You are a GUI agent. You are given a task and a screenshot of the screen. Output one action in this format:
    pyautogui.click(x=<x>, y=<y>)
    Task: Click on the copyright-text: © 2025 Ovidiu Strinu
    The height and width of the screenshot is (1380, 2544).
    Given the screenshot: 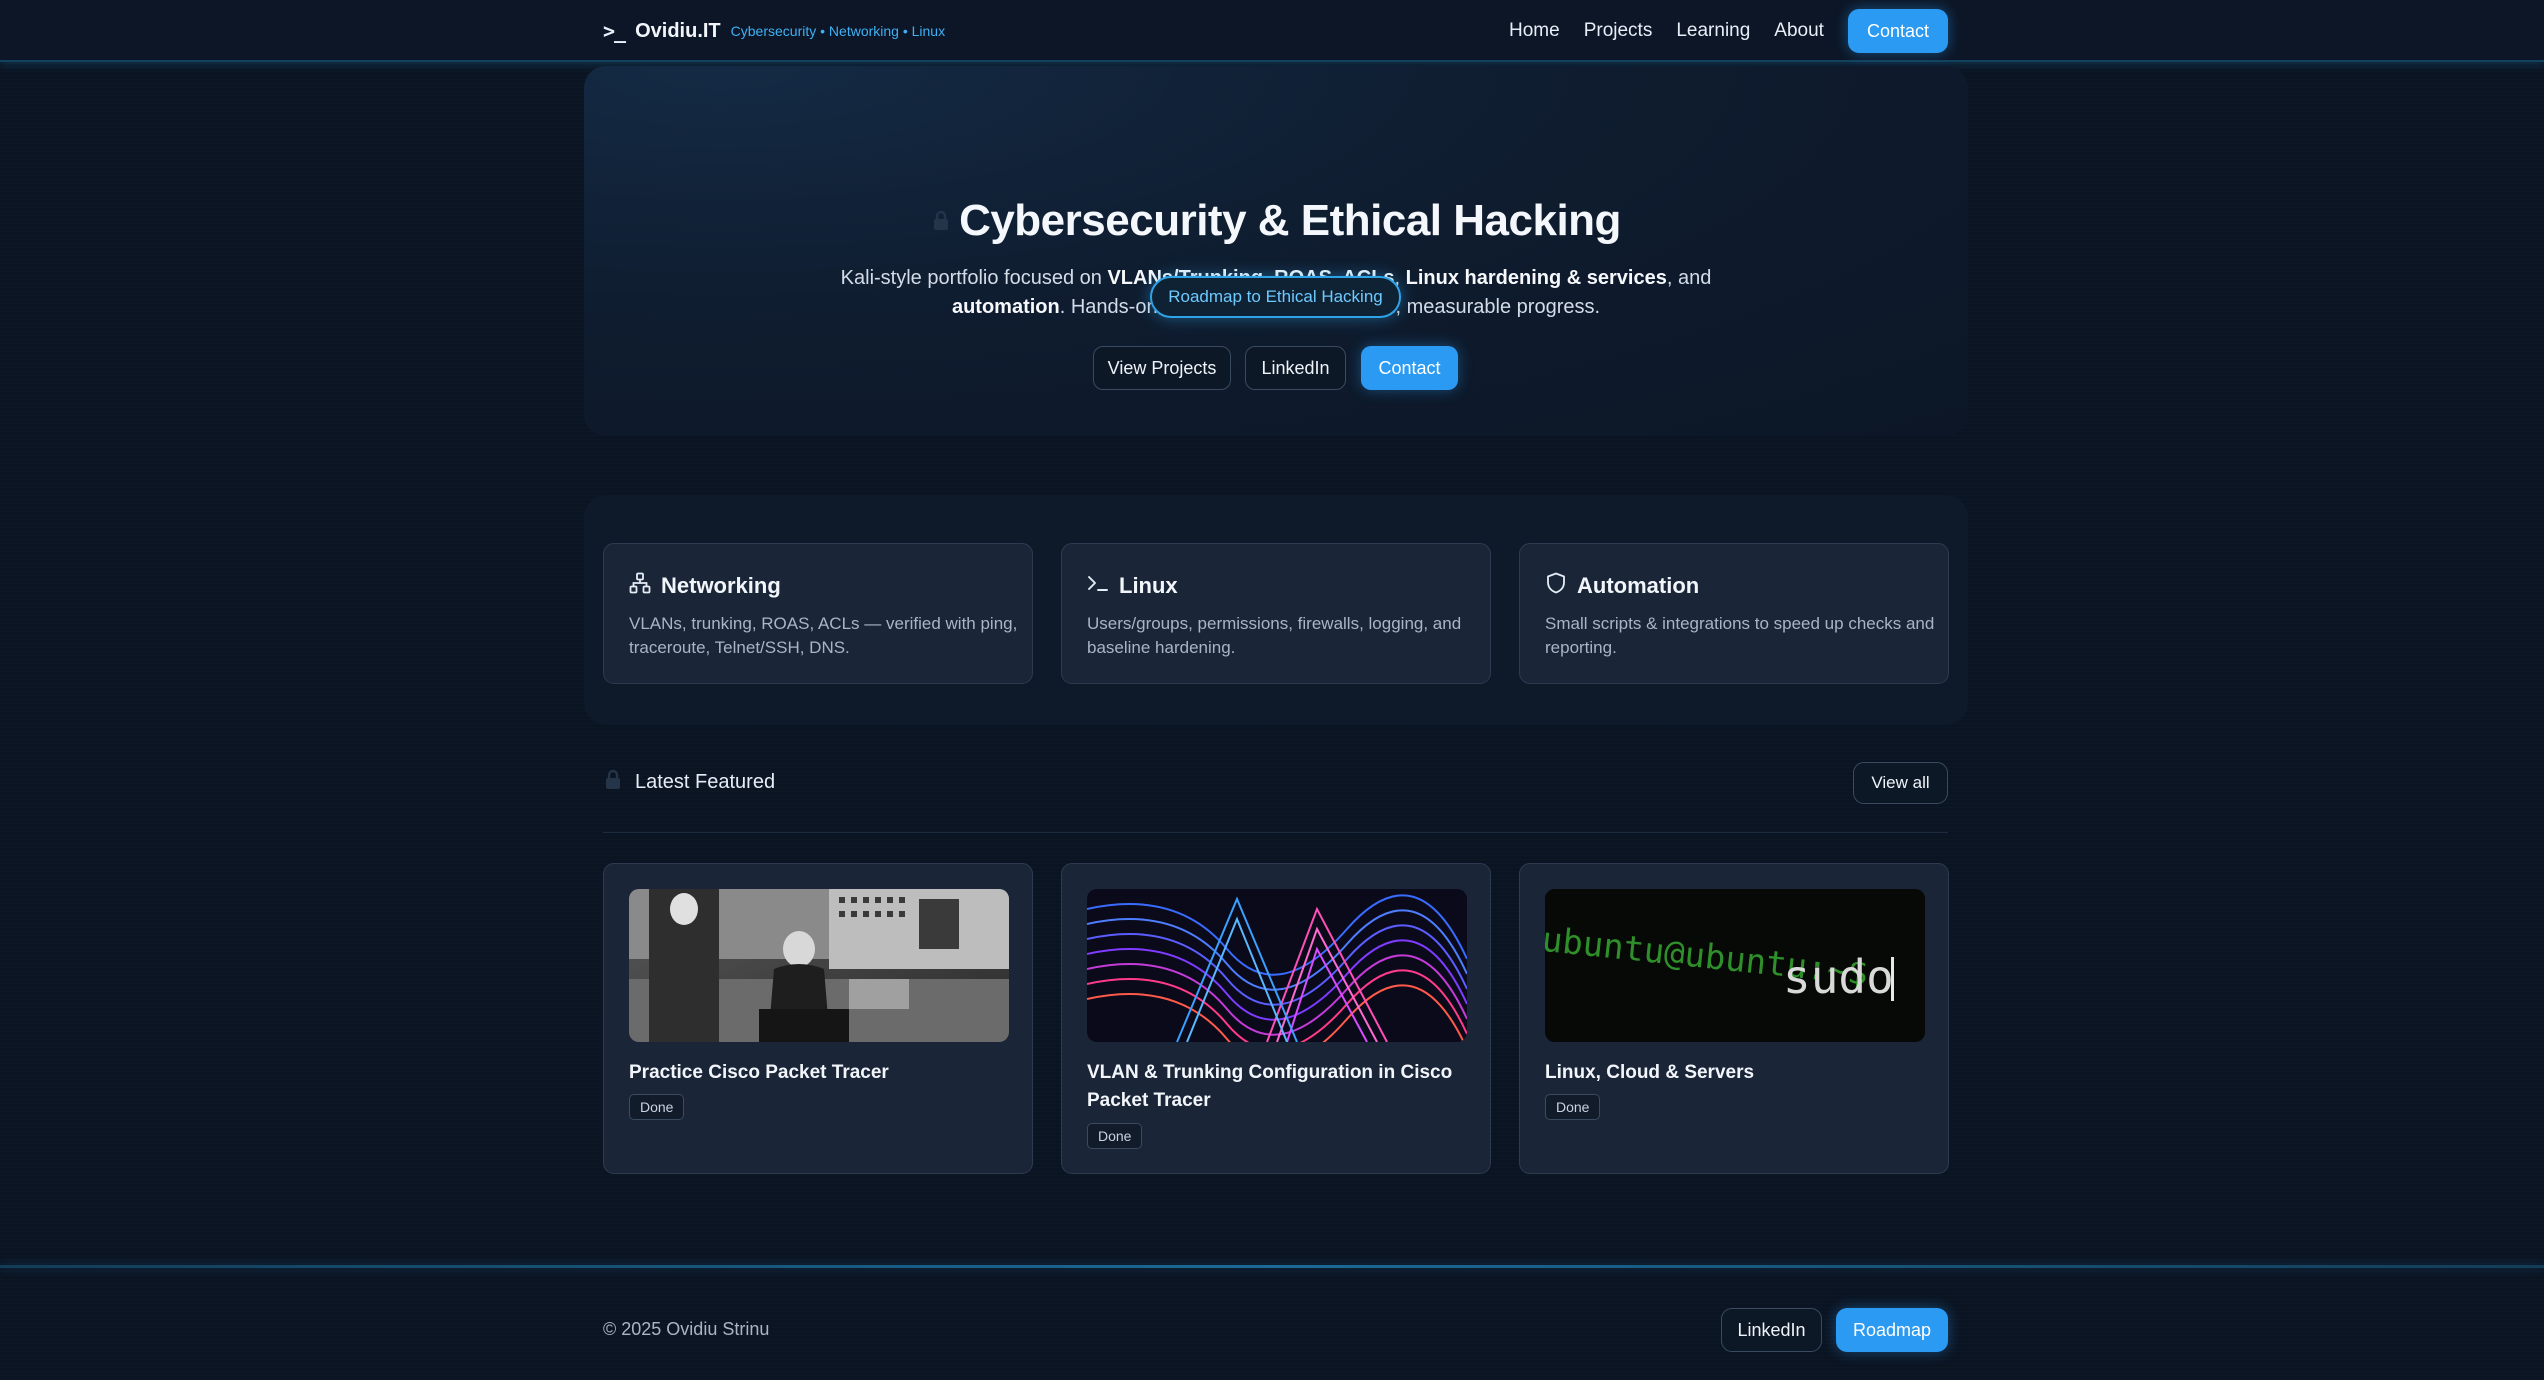 What is the action you would take?
    pyautogui.click(x=686, y=1329)
    